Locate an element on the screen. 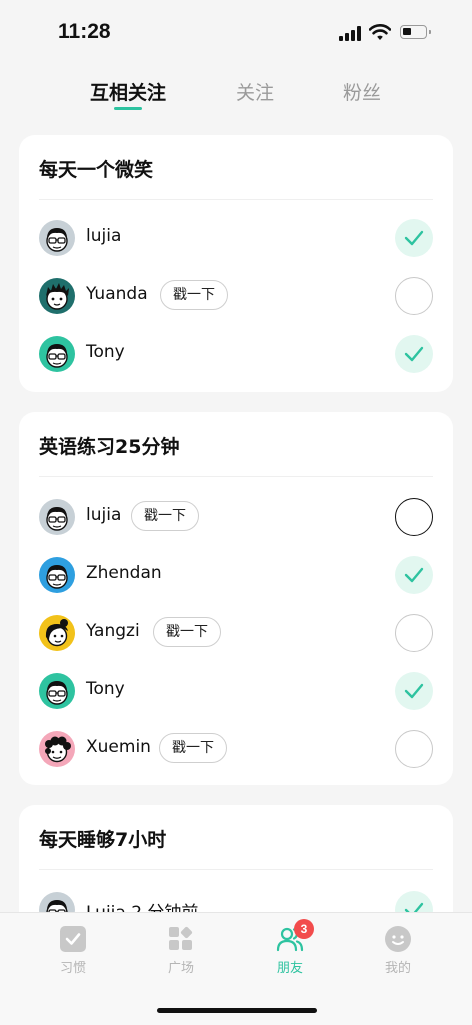  cellular-signal-icon is located at coordinates (351, 33).